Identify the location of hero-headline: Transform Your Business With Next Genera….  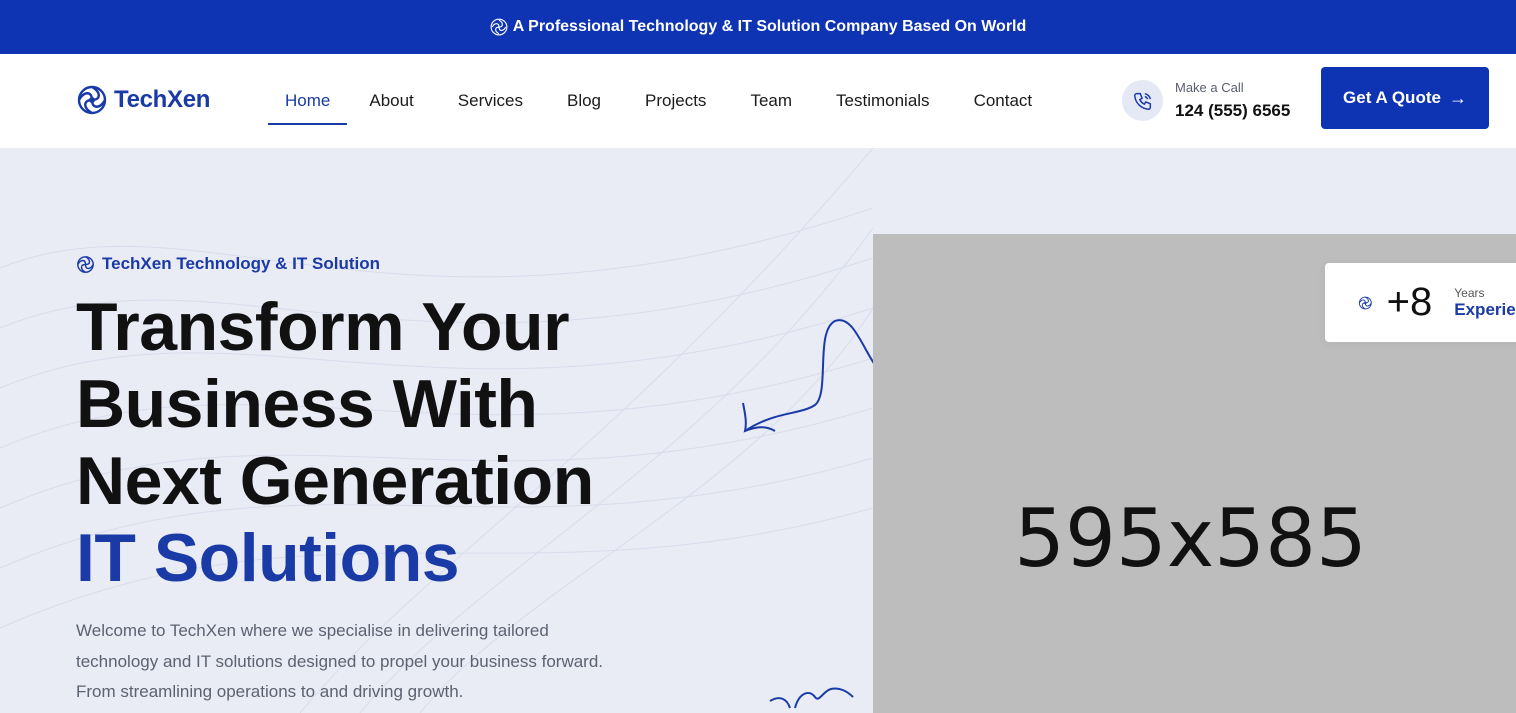
(335, 443).